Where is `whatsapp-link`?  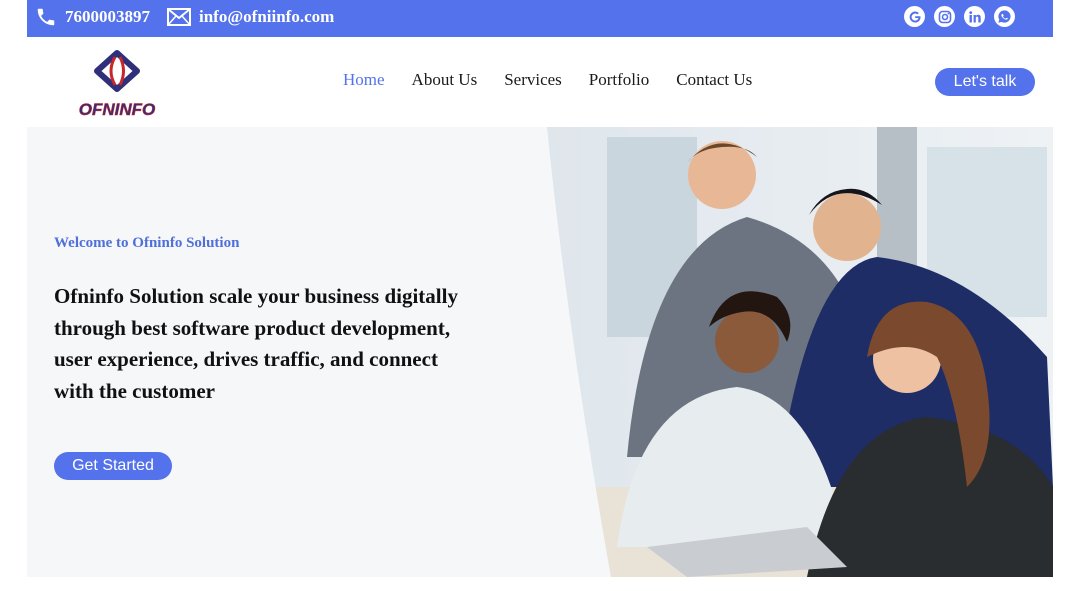 whatsapp-link is located at coordinates (1004, 16).